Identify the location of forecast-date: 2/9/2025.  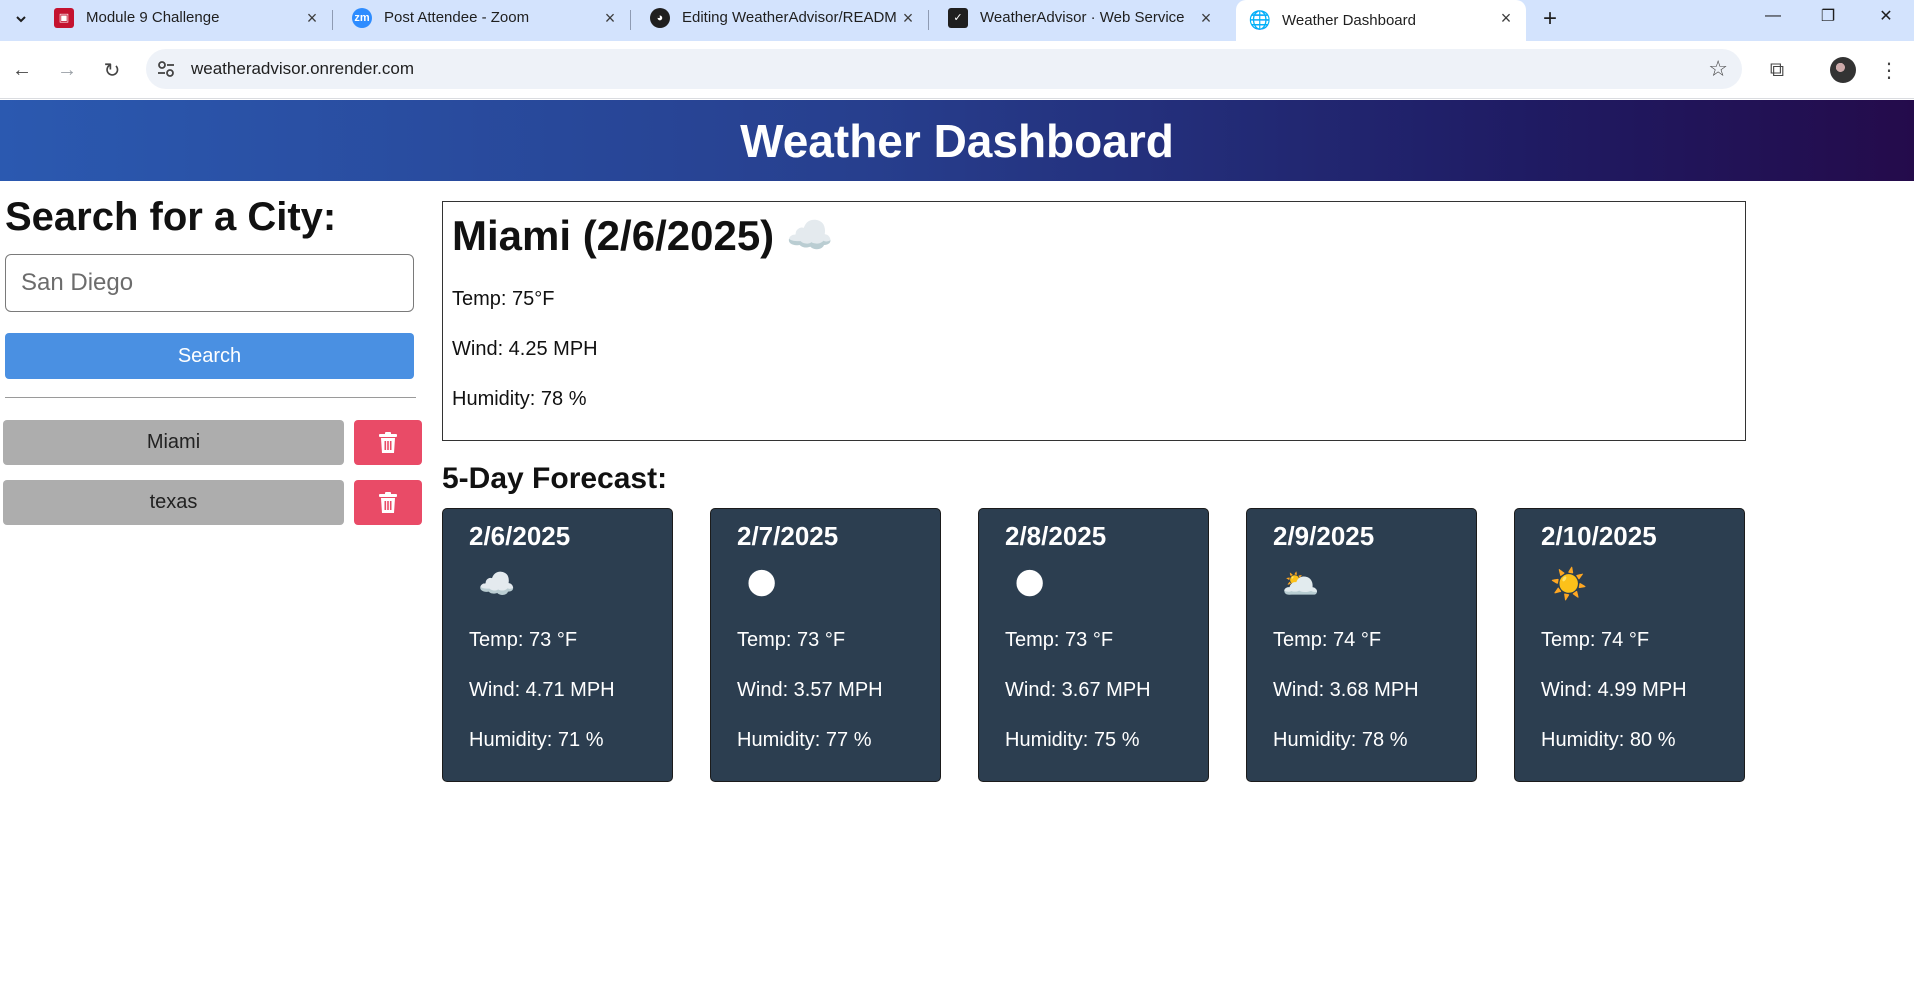
(1324, 536).